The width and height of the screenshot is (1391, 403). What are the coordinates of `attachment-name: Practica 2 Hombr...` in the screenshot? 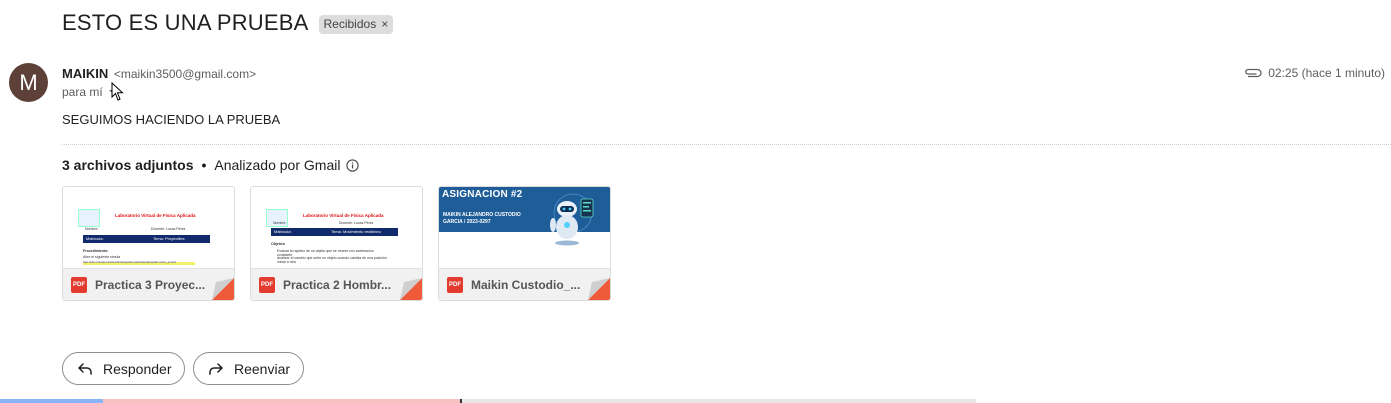 It's located at (337, 284).